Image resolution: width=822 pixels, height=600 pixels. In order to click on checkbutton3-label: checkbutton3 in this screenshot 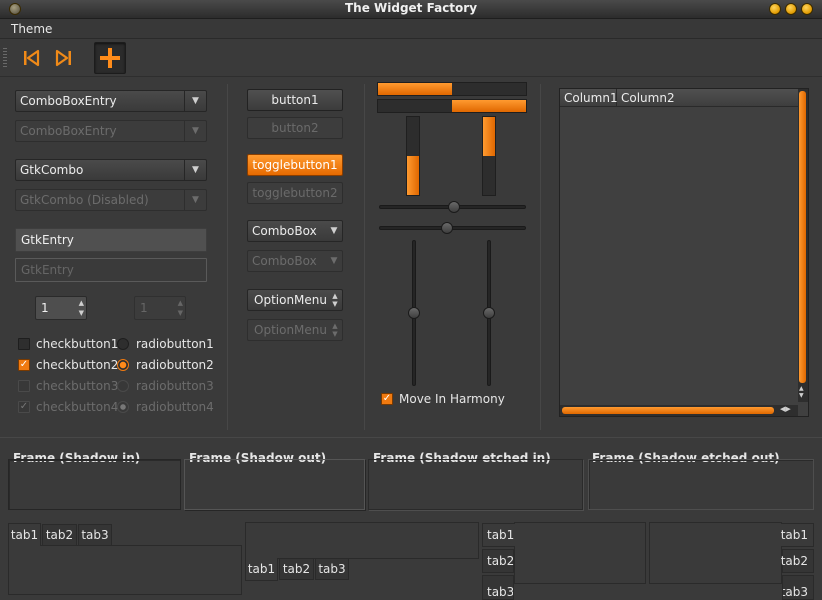, I will do `click(77, 386)`.